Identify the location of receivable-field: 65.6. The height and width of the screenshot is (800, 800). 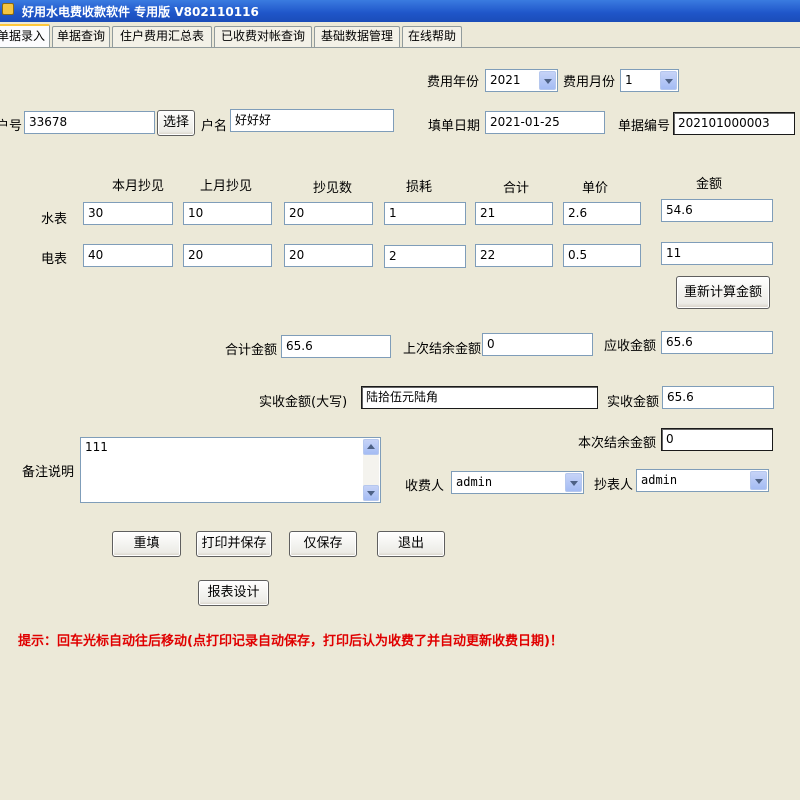
(717, 342).